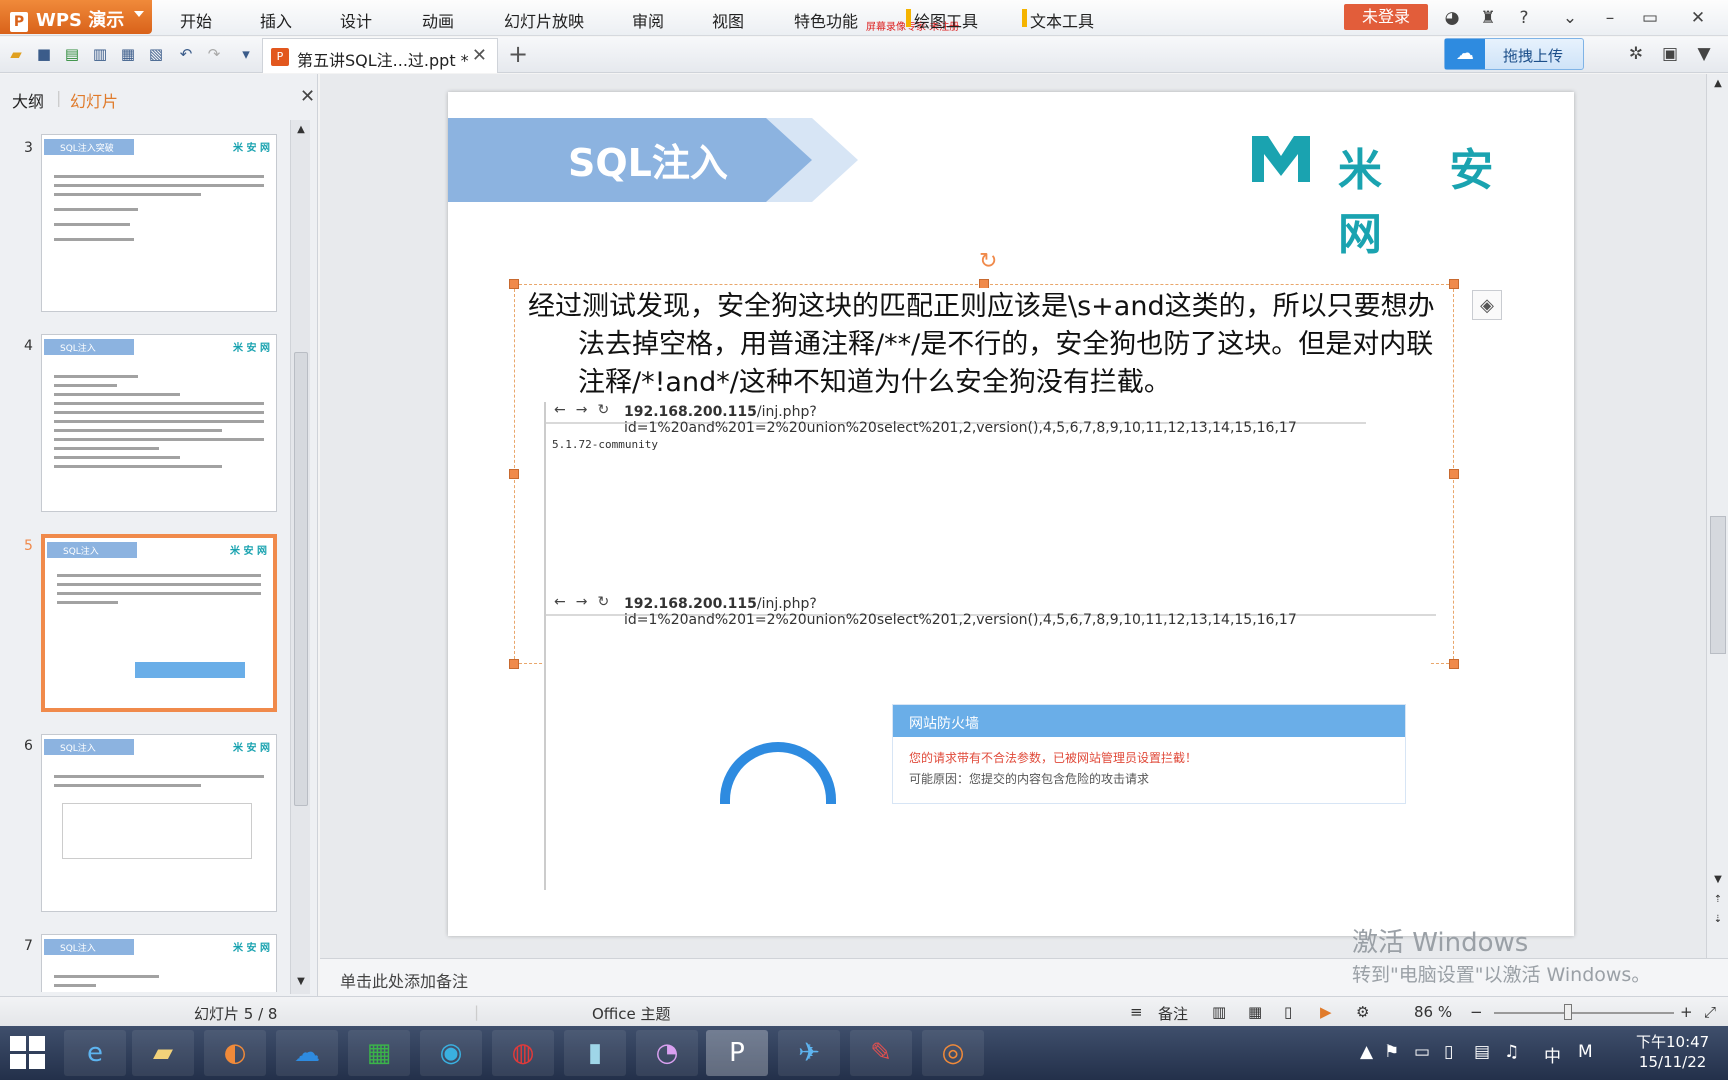 This screenshot has height=1080, width=1728. What do you see at coordinates (1636, 54) in the screenshot?
I see `tools-icon: ✲` at bounding box center [1636, 54].